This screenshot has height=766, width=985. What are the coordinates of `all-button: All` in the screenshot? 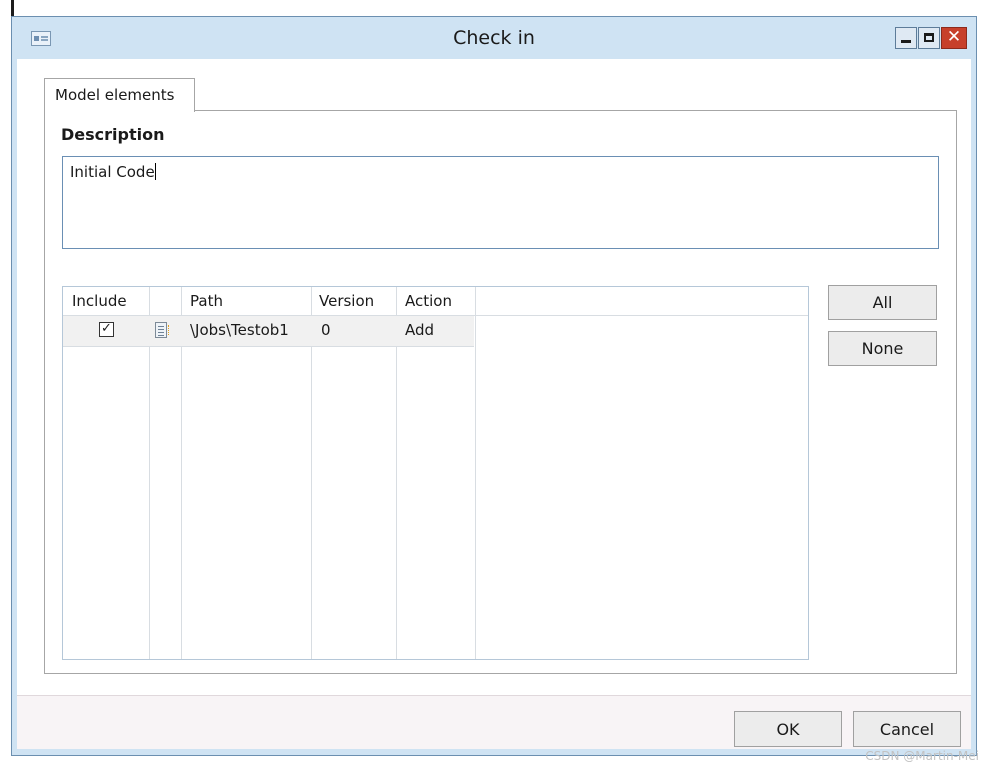 It's located at (882, 302).